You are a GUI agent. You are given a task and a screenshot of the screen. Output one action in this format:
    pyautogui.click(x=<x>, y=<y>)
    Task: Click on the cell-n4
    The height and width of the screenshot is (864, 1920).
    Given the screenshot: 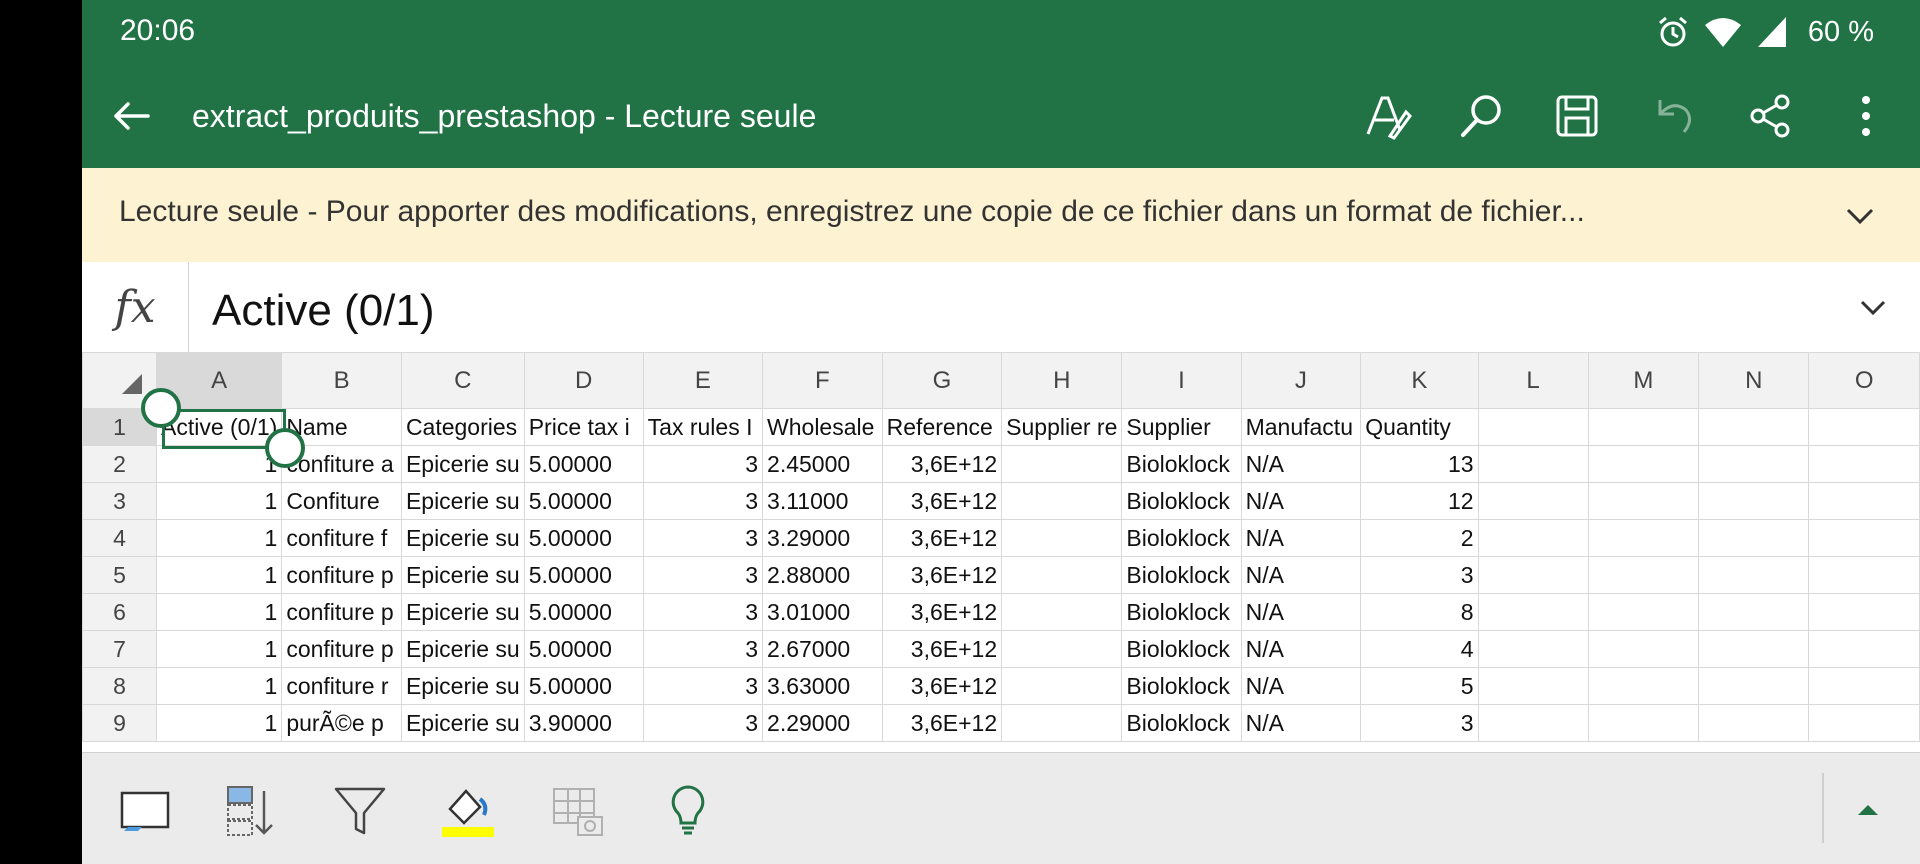 What is the action you would take?
    pyautogui.click(x=1754, y=538)
    